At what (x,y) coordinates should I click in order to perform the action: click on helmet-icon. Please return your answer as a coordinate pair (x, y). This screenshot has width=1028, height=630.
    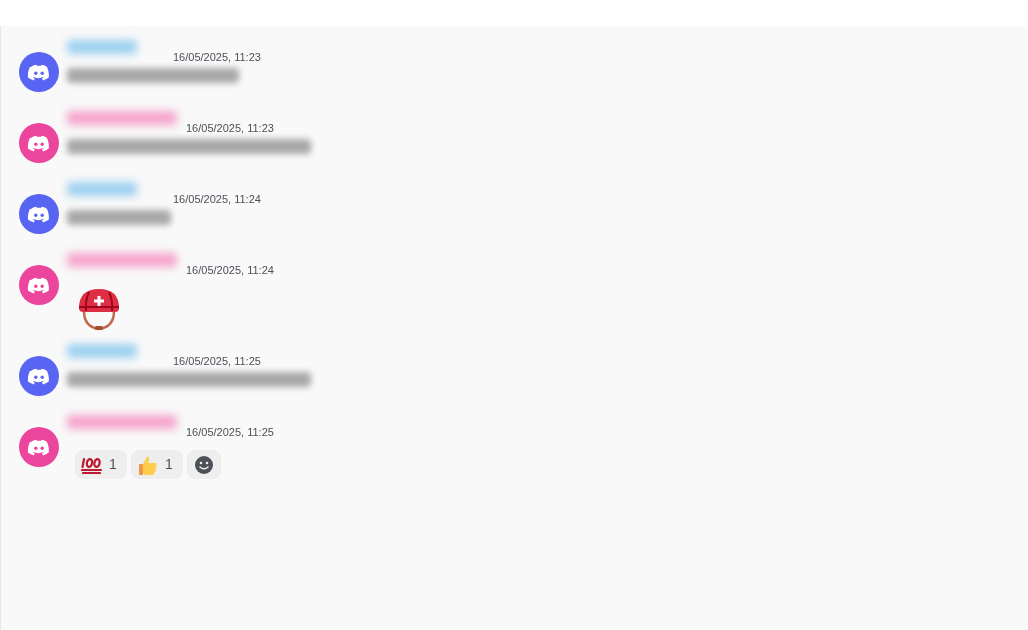
    Looking at the image, I should click on (99, 309).